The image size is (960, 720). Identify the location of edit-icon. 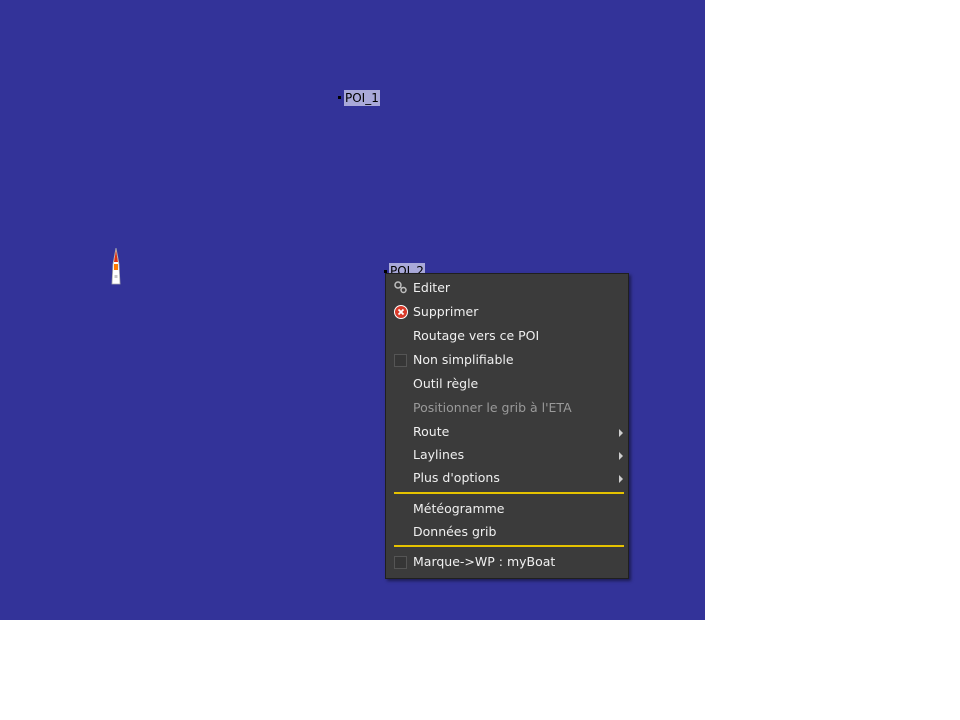
(400, 287).